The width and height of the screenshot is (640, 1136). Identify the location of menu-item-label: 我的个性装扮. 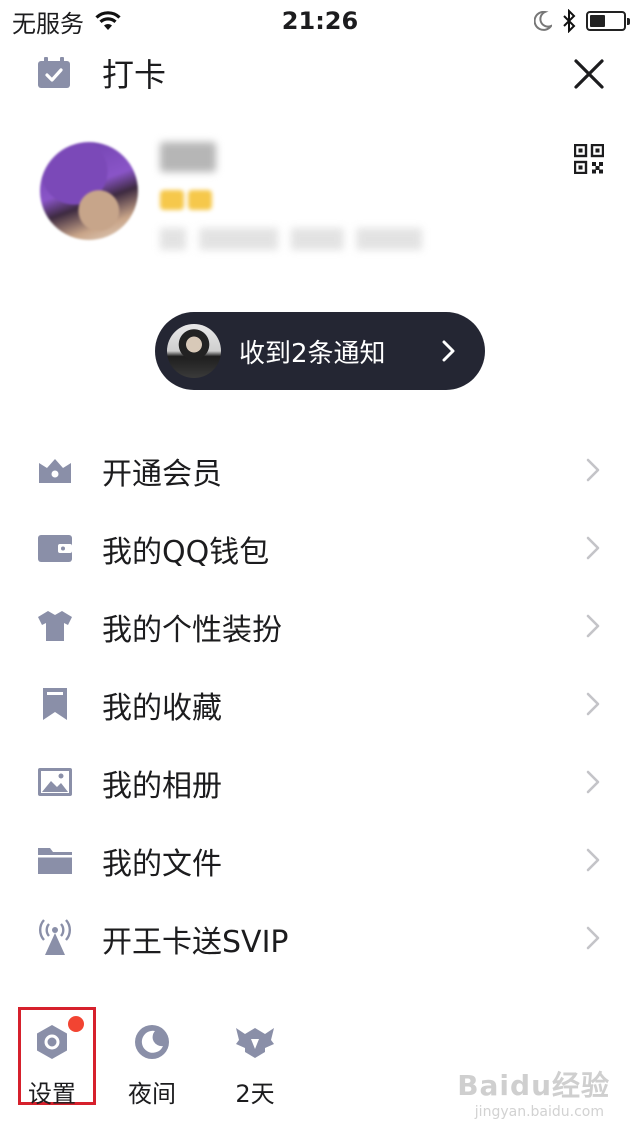
(192, 630).